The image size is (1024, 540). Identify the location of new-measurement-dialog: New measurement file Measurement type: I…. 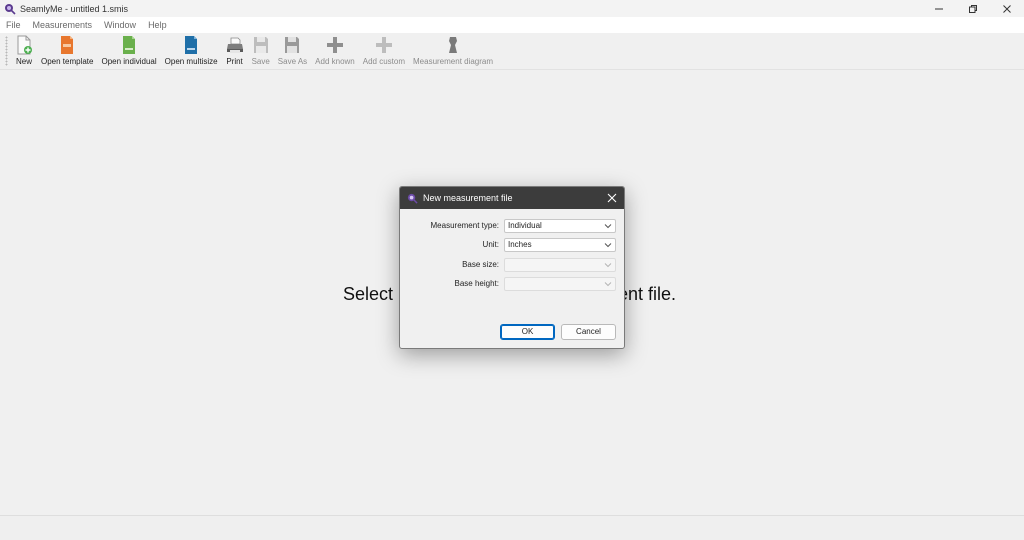
(512, 267).